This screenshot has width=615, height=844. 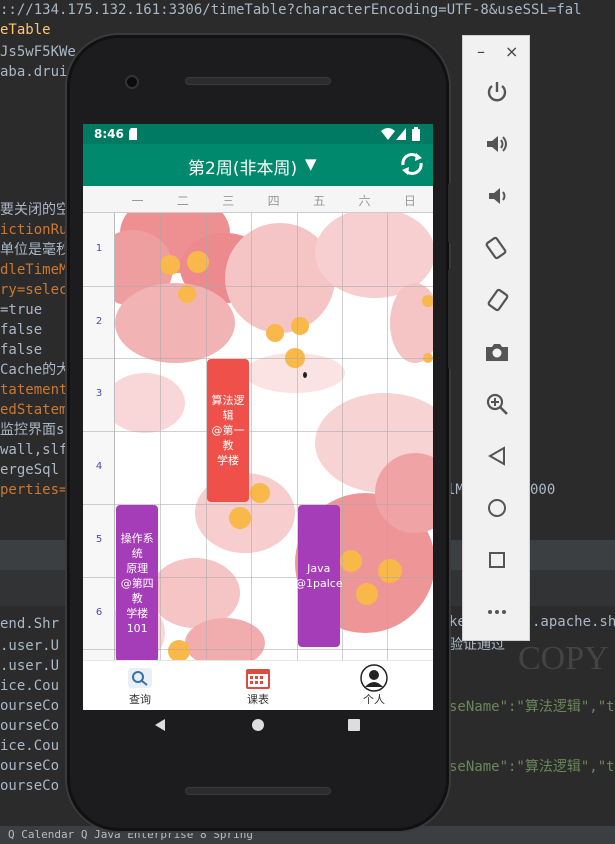 I want to click on course-text: 算法逻辑, so click(x=228, y=408).